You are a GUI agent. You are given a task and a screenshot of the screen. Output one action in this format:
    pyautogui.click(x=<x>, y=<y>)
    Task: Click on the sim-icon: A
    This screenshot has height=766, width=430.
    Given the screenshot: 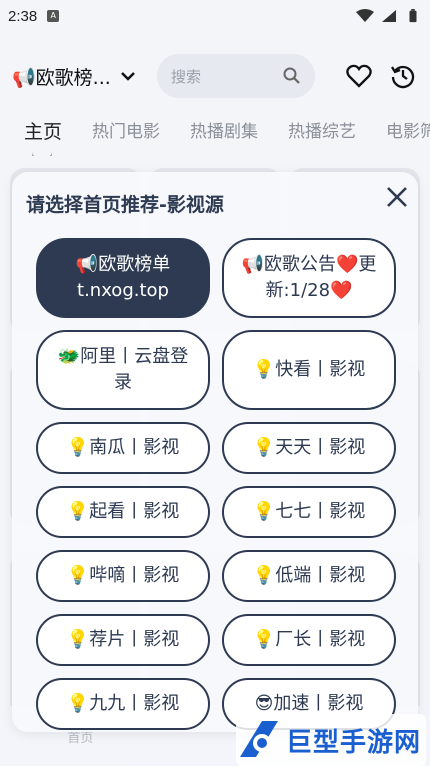 What is the action you would take?
    pyautogui.click(x=53, y=16)
    